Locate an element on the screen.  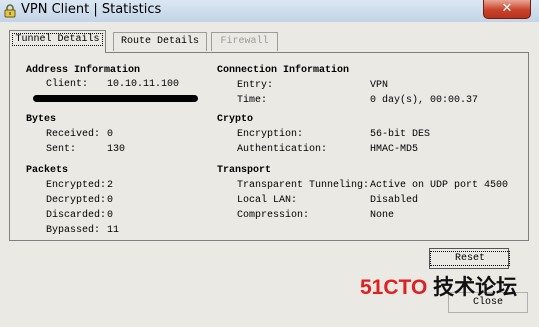
bypassed-value: 11 is located at coordinates (113, 230).